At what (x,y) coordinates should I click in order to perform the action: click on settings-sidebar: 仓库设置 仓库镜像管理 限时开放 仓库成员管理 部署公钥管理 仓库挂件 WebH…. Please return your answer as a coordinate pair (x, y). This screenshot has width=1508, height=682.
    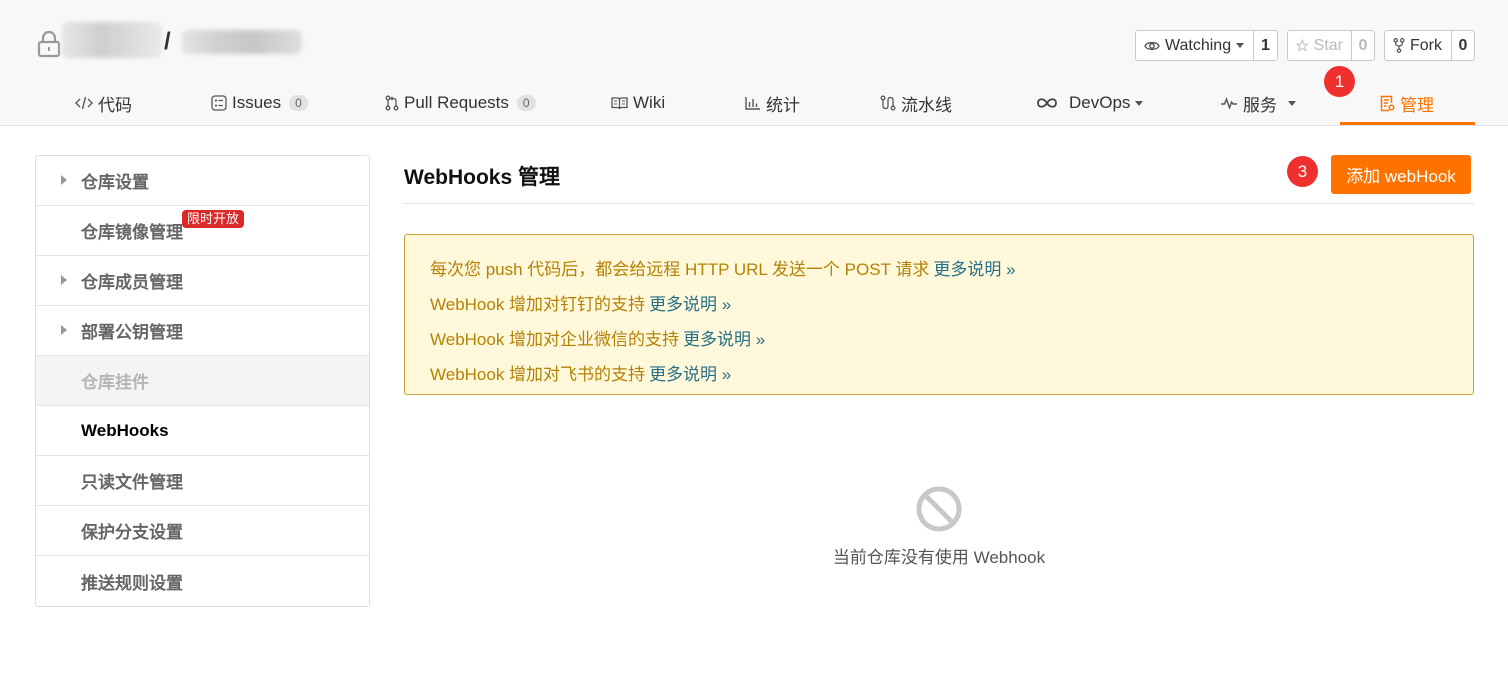
    Looking at the image, I should click on (202, 381).